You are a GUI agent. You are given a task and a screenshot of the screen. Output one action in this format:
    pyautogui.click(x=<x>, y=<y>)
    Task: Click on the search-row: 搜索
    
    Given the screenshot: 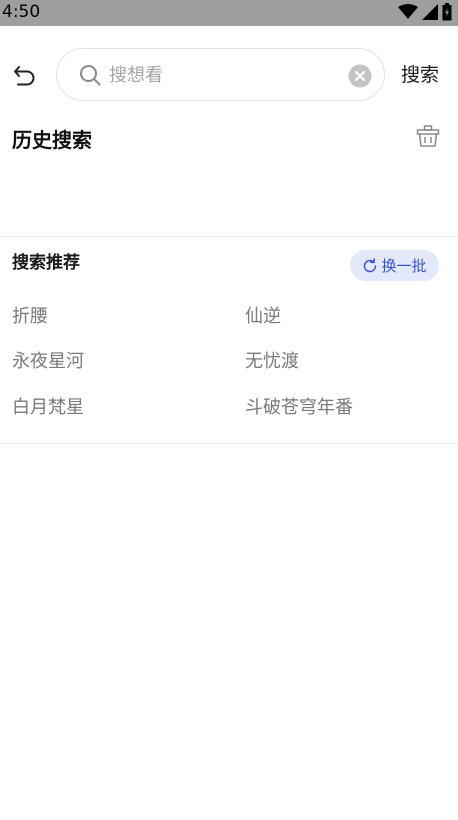 What is the action you would take?
    pyautogui.click(x=229, y=75)
    